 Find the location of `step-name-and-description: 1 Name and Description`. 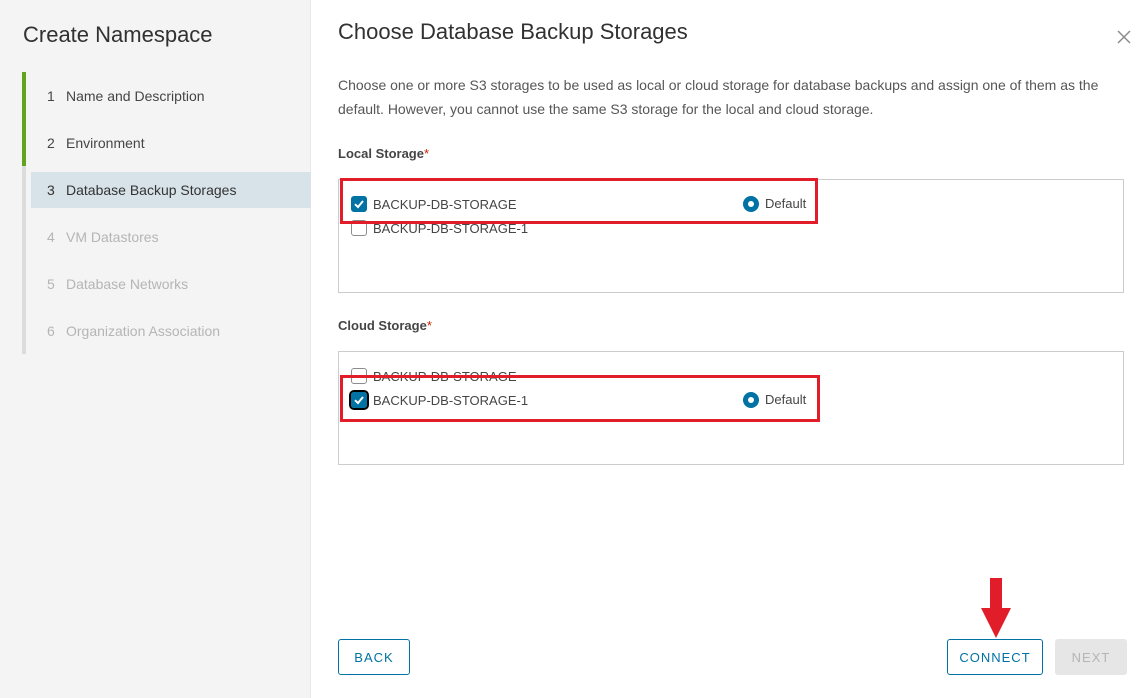

step-name-and-description: 1 Name and Description is located at coordinates (166, 95).